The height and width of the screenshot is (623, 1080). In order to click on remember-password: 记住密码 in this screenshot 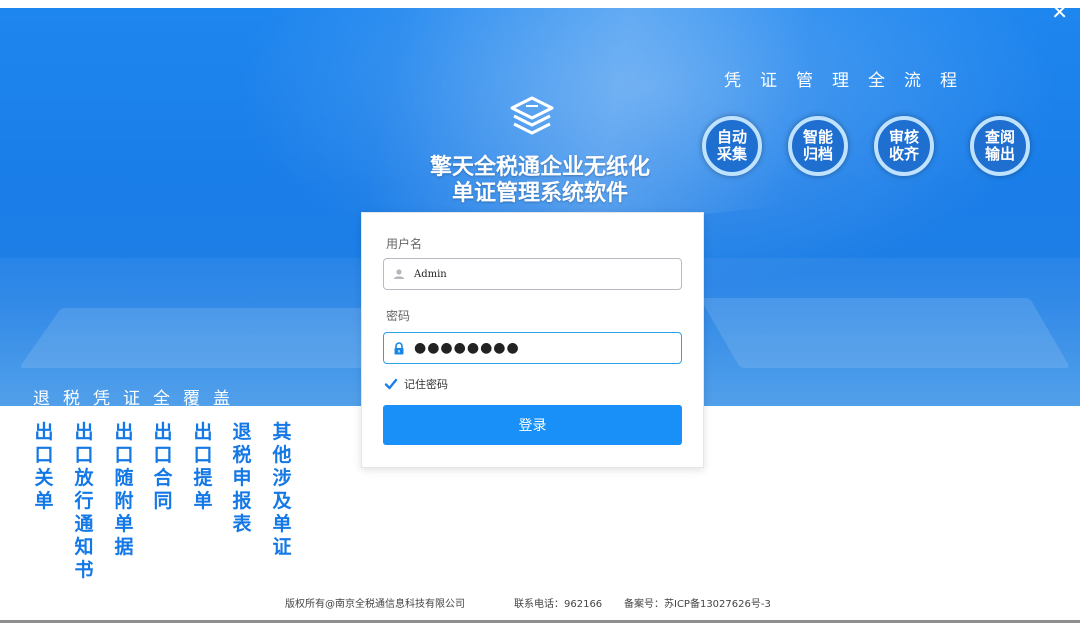, I will do `click(416, 384)`.